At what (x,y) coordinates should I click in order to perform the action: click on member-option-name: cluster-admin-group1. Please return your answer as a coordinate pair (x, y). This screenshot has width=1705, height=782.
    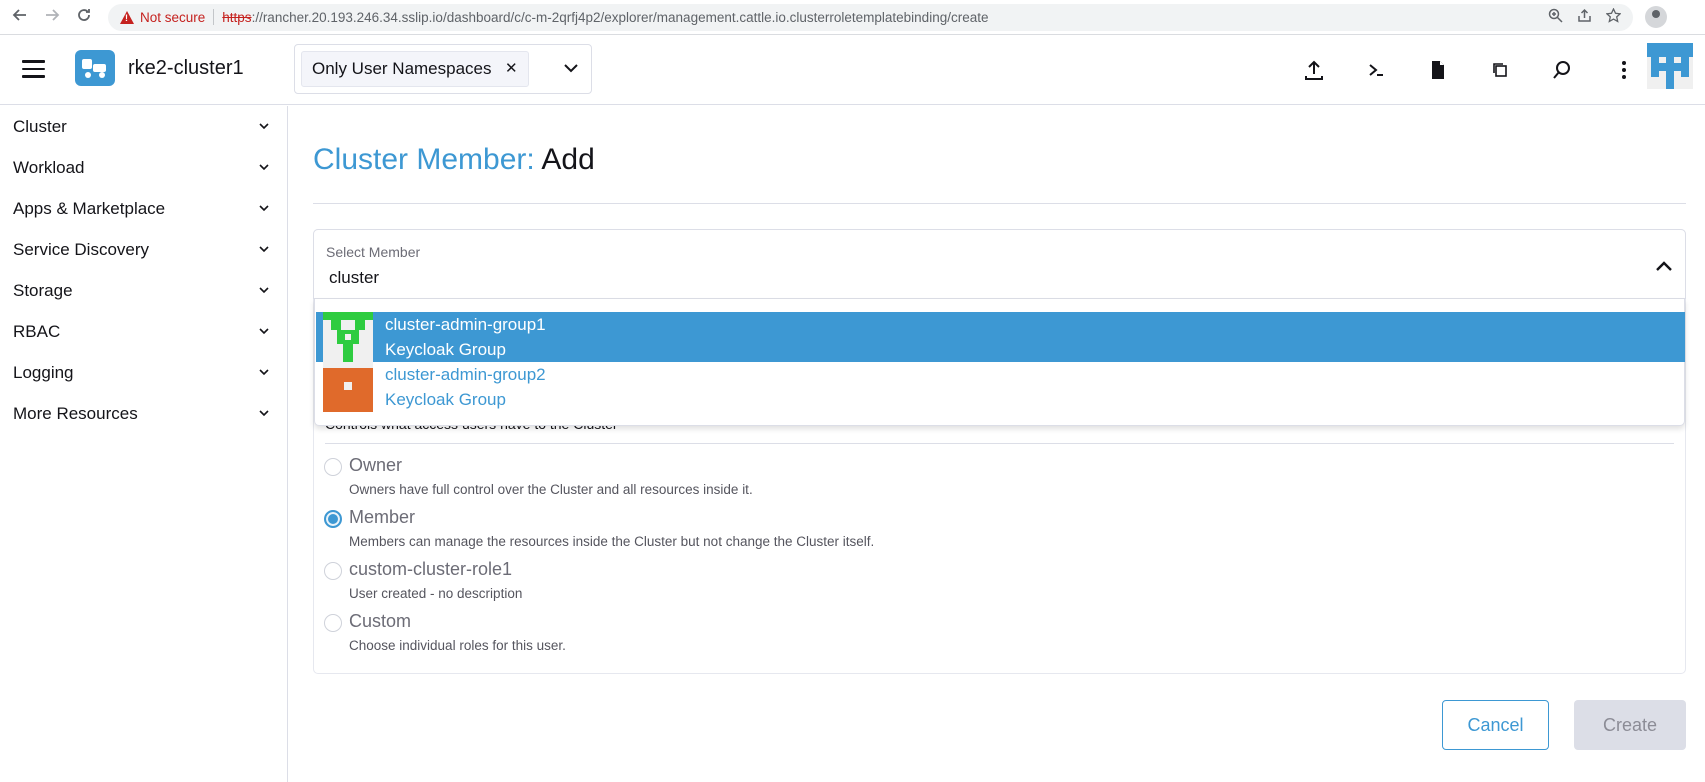
    Looking at the image, I should click on (465, 324).